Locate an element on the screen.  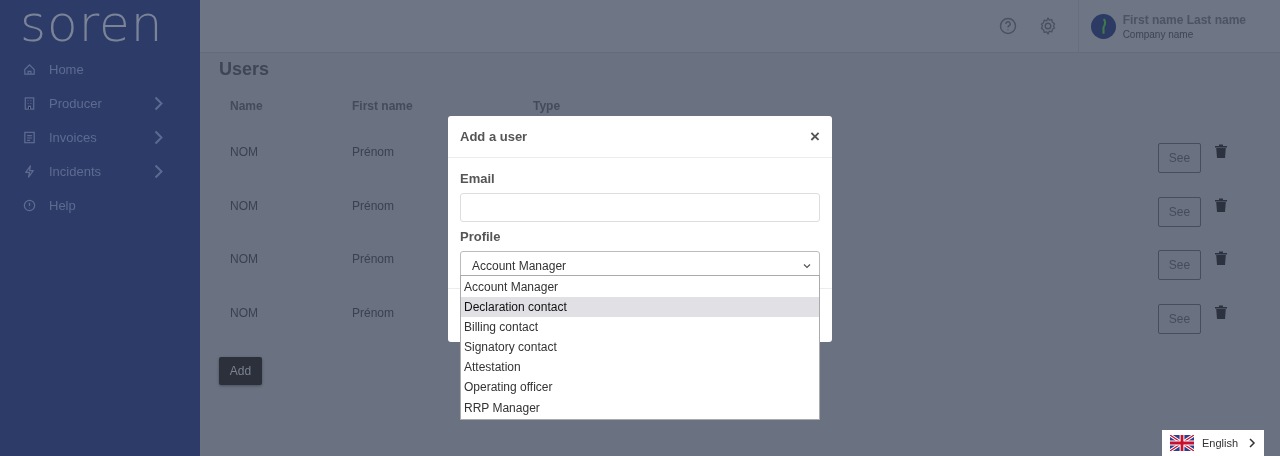
close-button: × is located at coordinates (815, 136).